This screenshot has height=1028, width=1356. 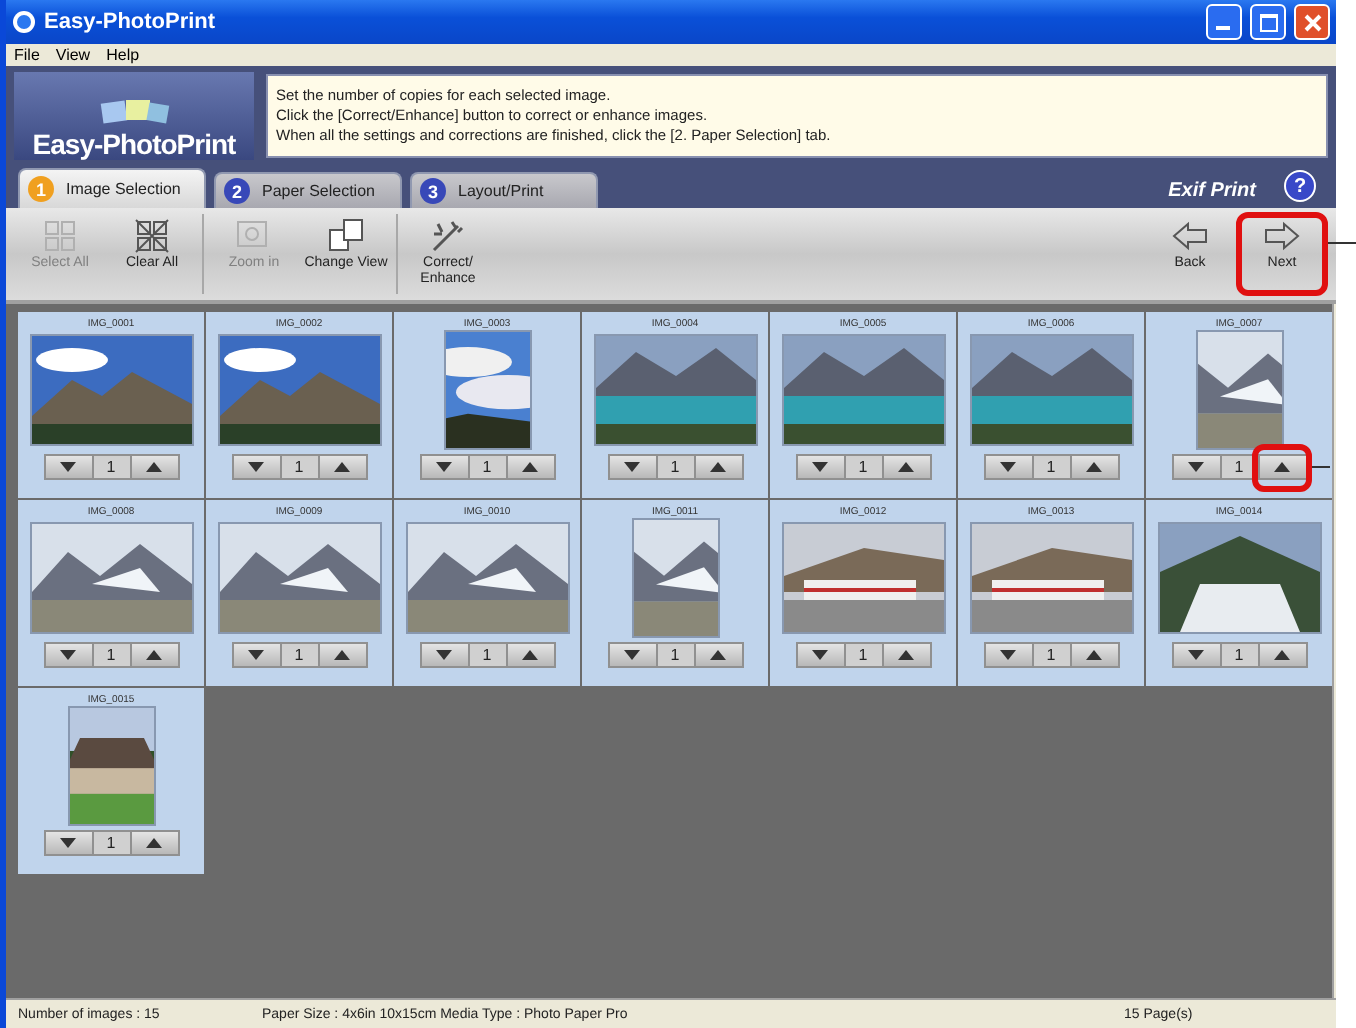 What do you see at coordinates (1282, 236) in the screenshot?
I see `right-arrow-icon` at bounding box center [1282, 236].